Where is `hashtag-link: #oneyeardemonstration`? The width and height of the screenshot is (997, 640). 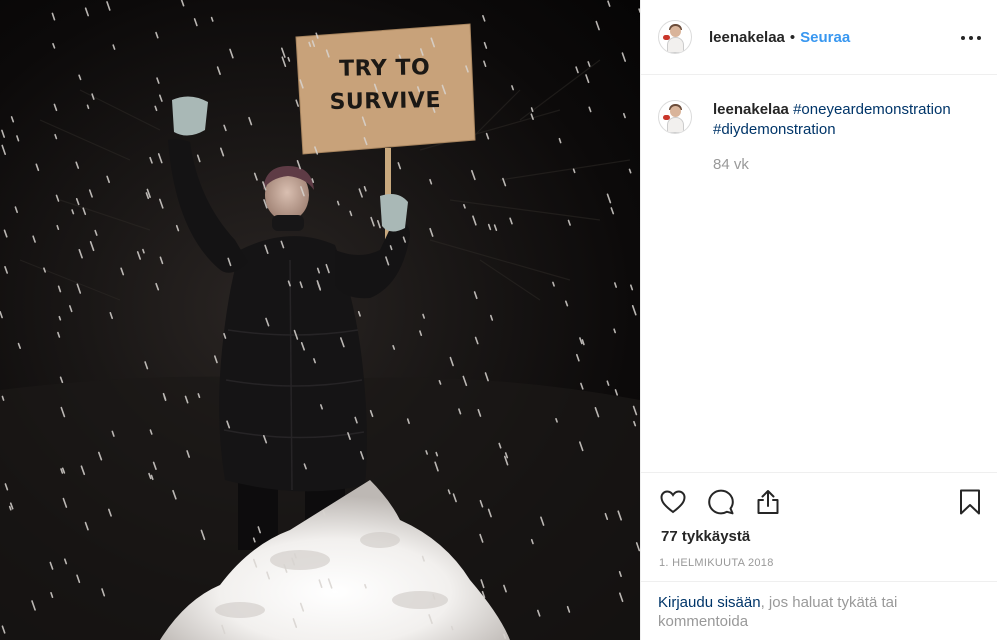
hashtag-link: #oneyeardemonstration is located at coordinates (872, 109).